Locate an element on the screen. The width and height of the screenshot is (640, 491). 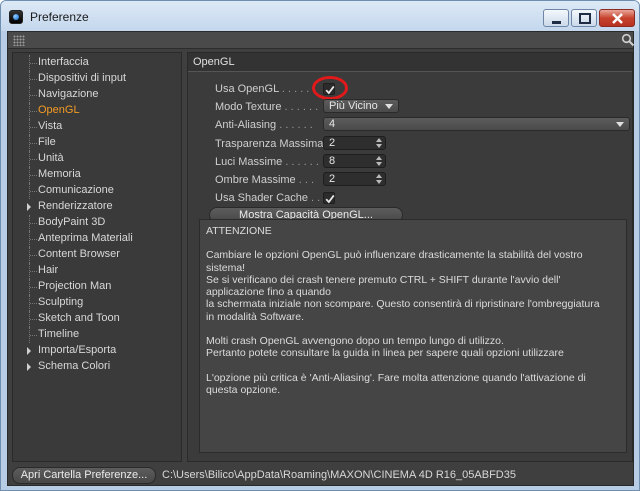
sidebar-item-content-browser: Content Browser is located at coordinates (97, 255).